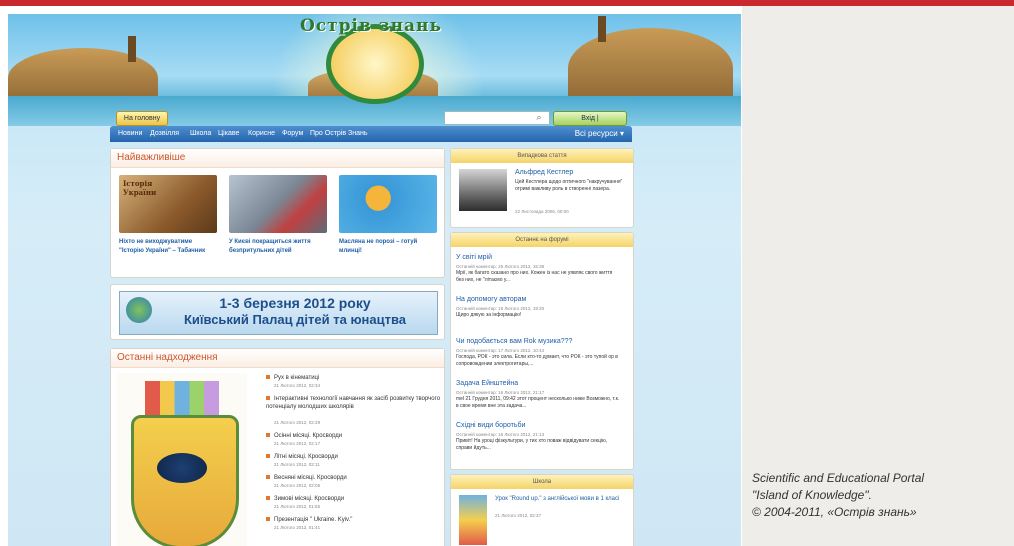 The image size is (1014, 546). Describe the element at coordinates (306, 457) in the screenshot. I see `recent-item-text: Літні місяці. Кросворди` at that location.